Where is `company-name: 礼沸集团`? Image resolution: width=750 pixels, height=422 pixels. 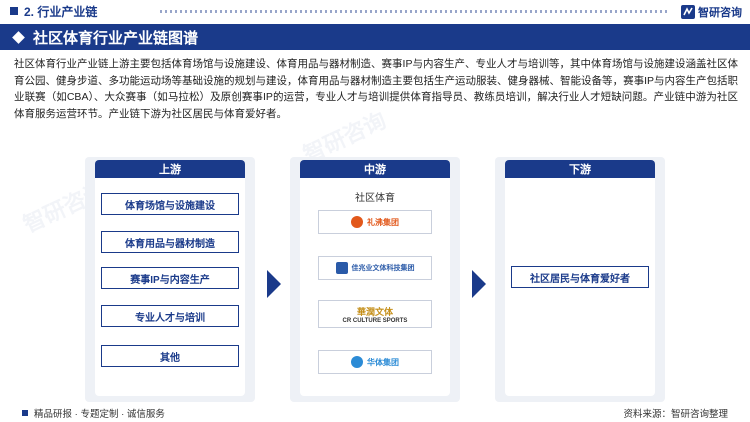
company-name: 礼沸集团 is located at coordinates (383, 222).